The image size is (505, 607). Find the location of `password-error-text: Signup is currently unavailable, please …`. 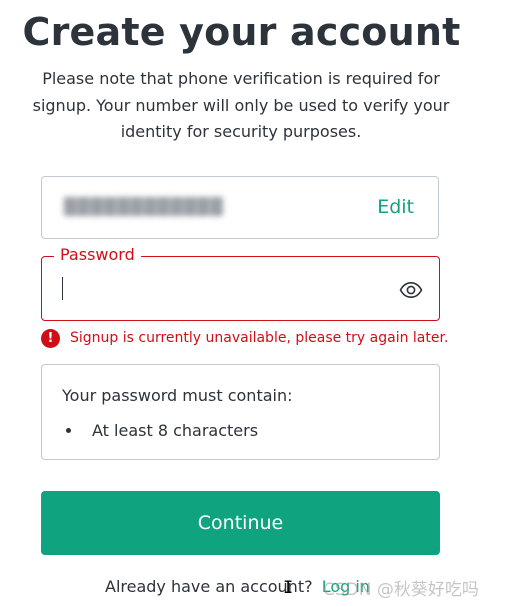

password-error-text: Signup is currently unavailable, please … is located at coordinates (259, 338).